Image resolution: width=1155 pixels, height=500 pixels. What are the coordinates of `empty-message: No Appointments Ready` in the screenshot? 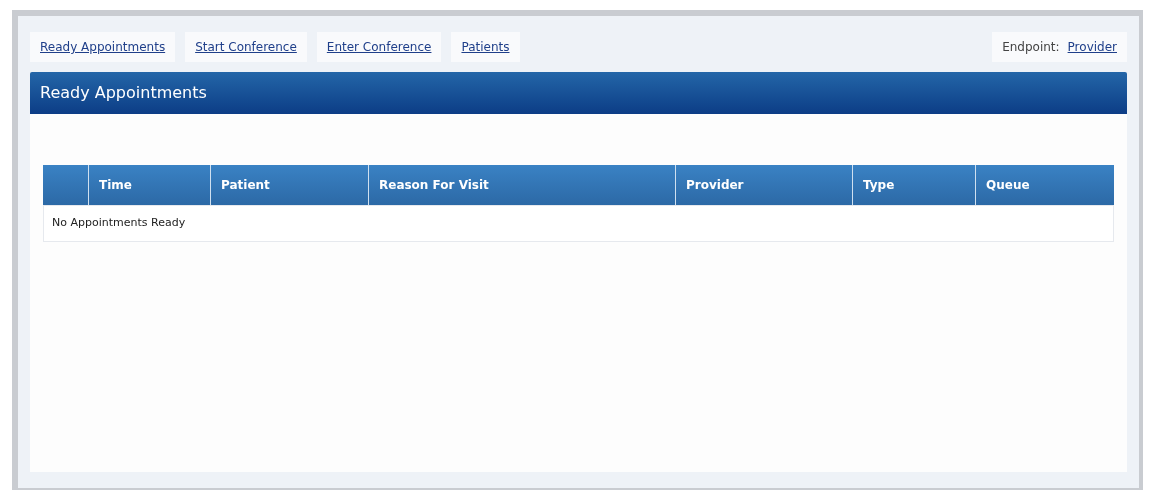 It's located at (119, 223).